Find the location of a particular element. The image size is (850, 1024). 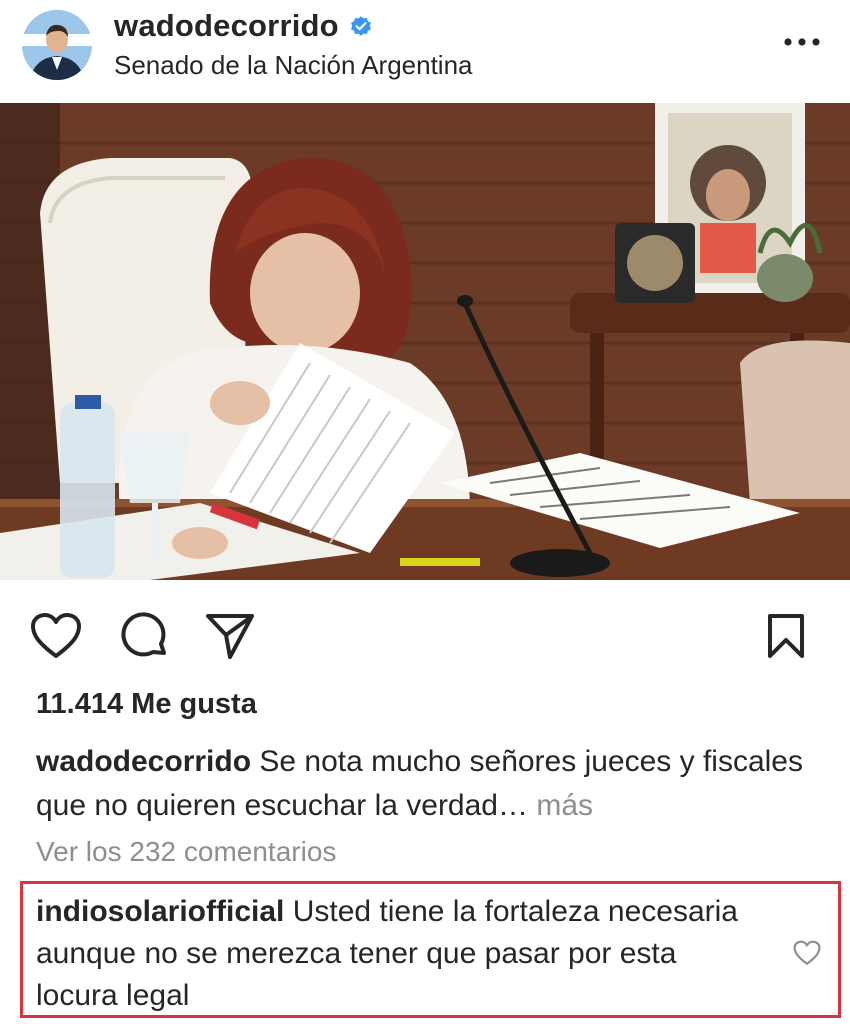

share-button is located at coordinates (230, 636).